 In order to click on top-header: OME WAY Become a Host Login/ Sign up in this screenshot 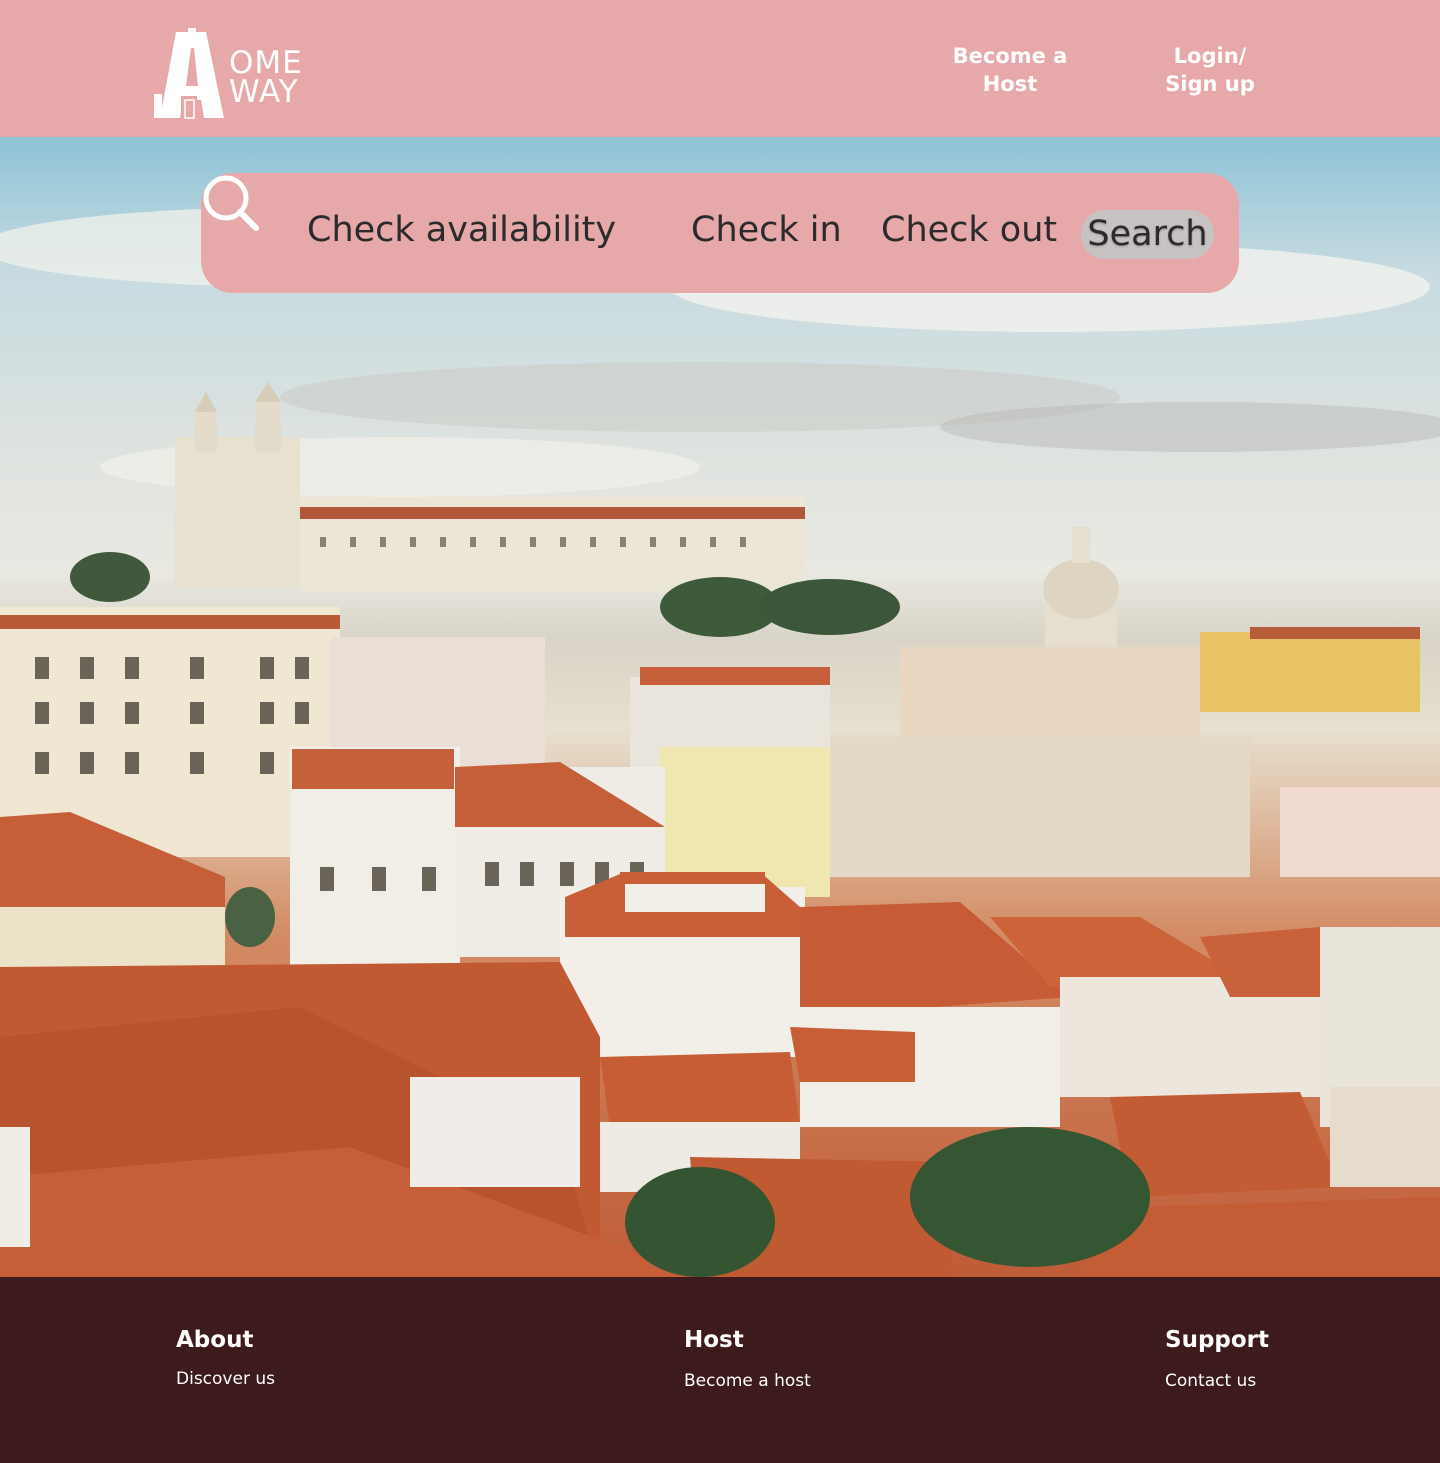, I will do `click(720, 68)`.